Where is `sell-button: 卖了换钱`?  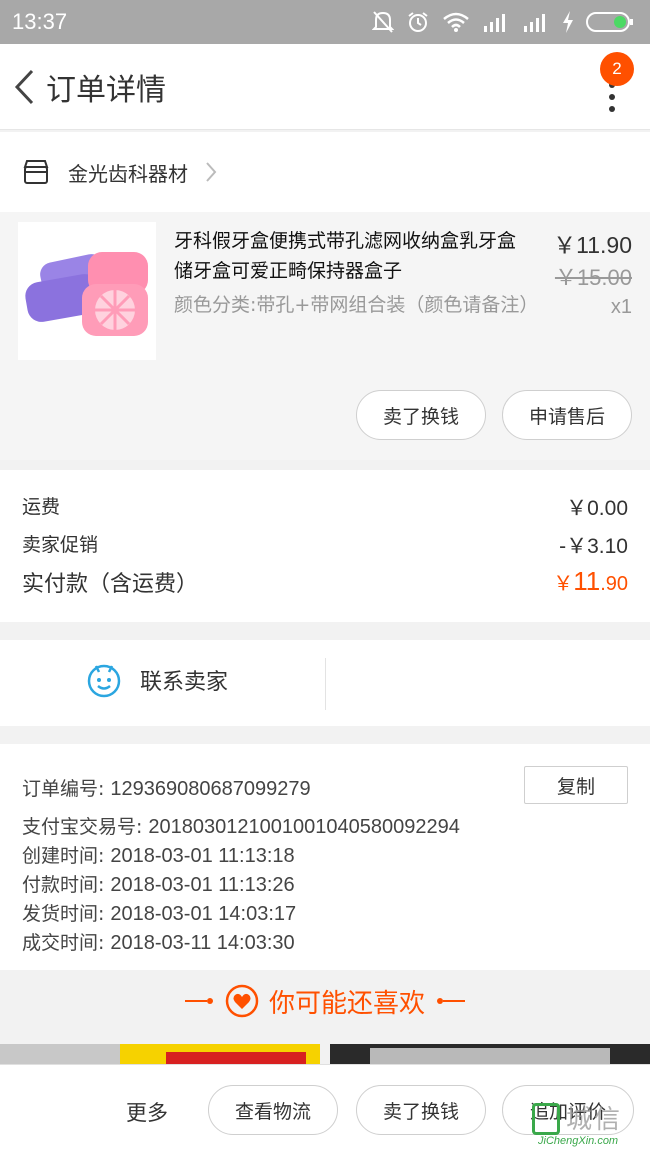
sell-button: 卖了换钱 is located at coordinates (421, 415).